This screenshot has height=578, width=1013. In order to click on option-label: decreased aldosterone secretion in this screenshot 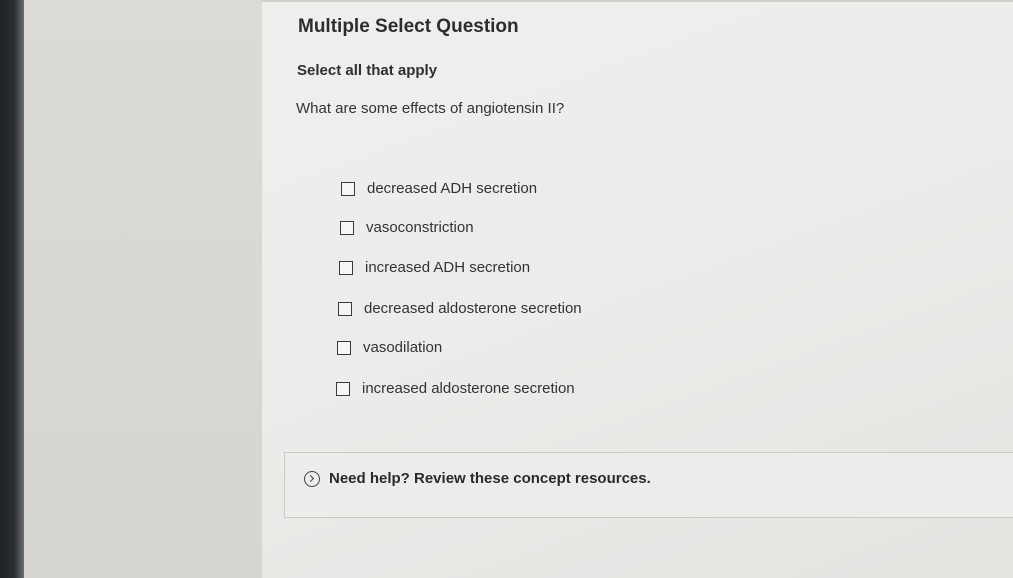, I will do `click(473, 308)`.